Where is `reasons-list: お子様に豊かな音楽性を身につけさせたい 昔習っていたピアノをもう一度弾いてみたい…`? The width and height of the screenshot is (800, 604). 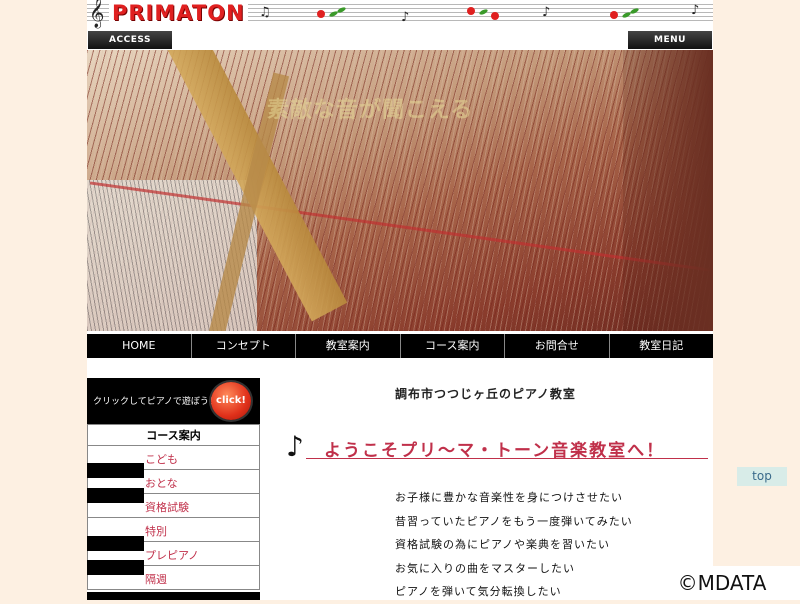 reasons-list: お子様に豊かな音楽性を身につけさせたい 昔習っていたピアノをもう一度弾いてみたい… is located at coordinates (514, 545).